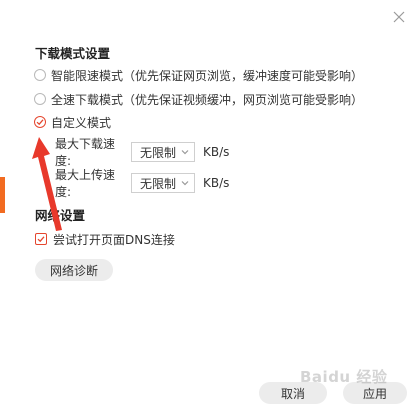 This screenshot has height=412, width=419. Describe the element at coordinates (207, 99) in the screenshot. I see `radio-label: 全速下载模式（优先保证视频缓冲，网页浏览可能受影响）` at that location.